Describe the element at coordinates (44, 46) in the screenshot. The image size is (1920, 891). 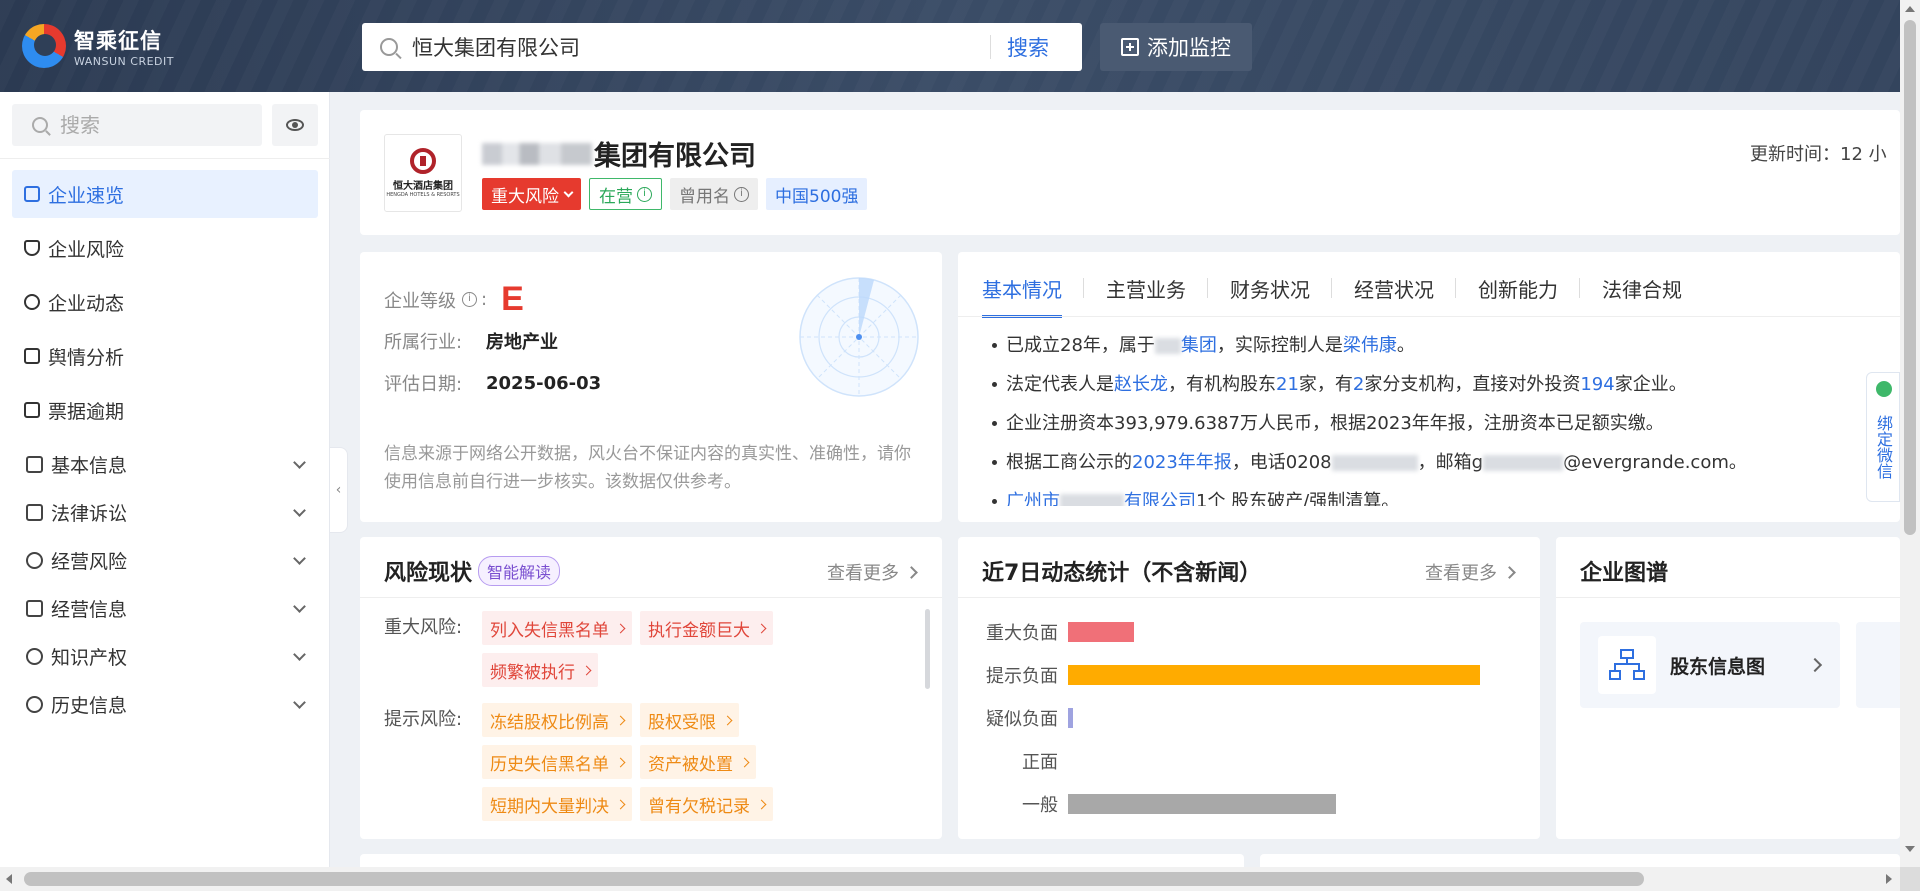
I see `brand-logo-icon` at that location.